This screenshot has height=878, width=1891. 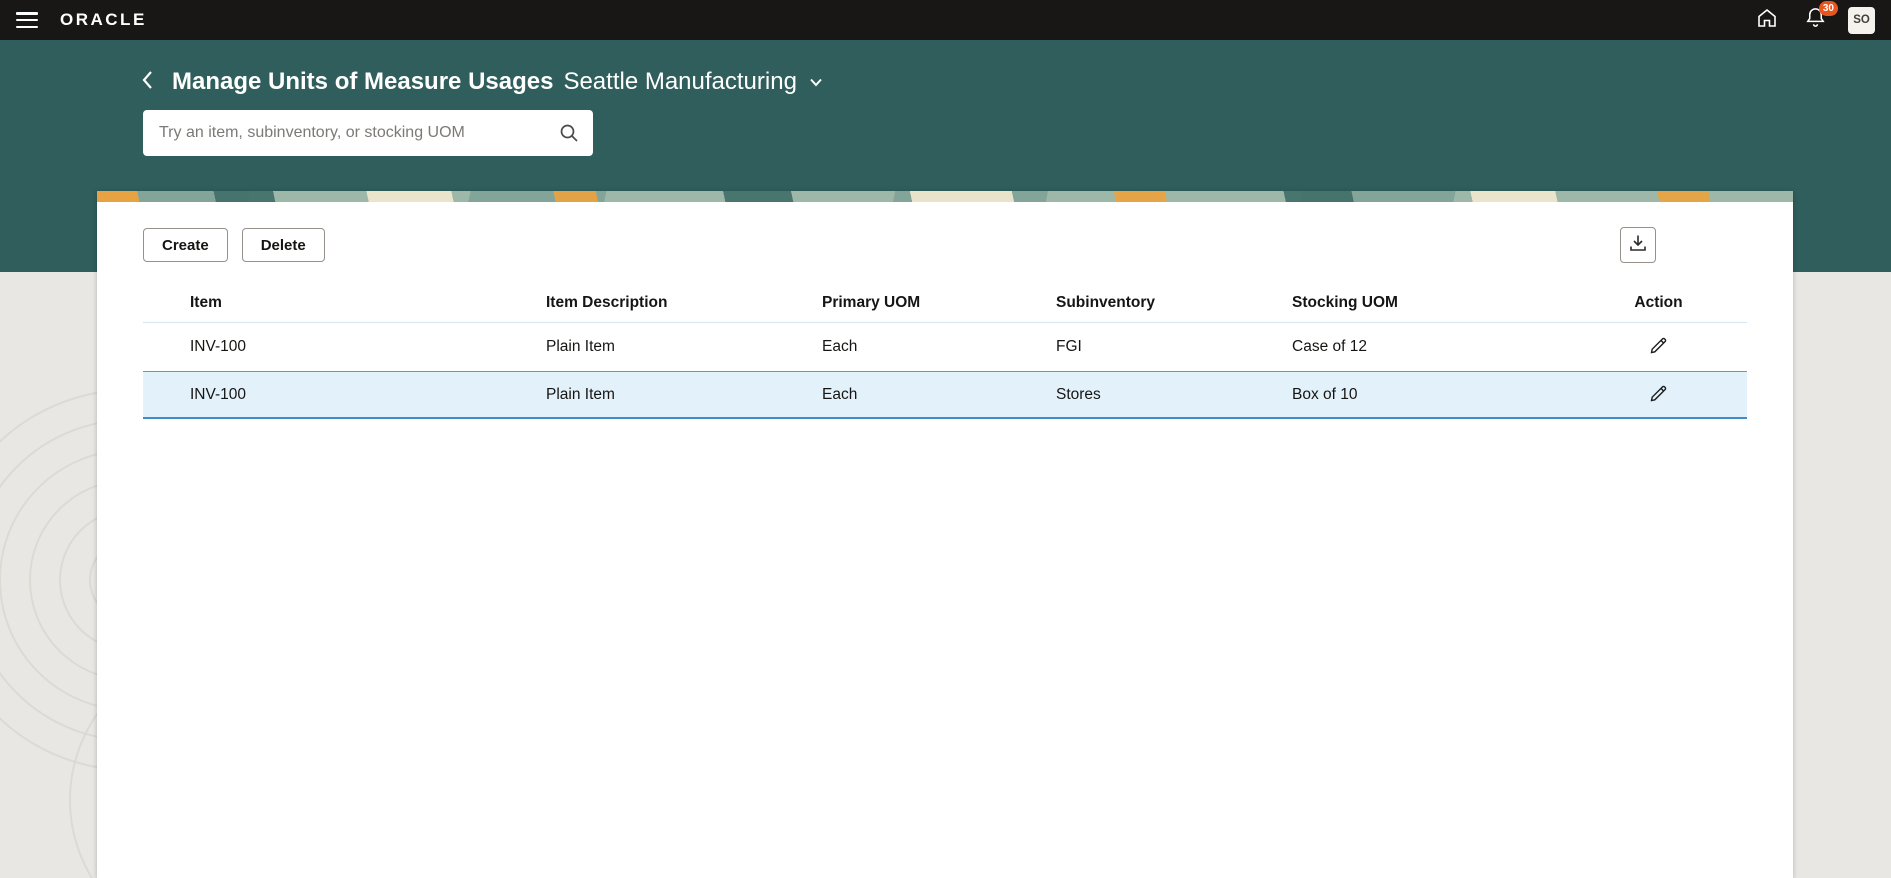 I want to click on oracle-logo: ORACLE, so click(x=103, y=19).